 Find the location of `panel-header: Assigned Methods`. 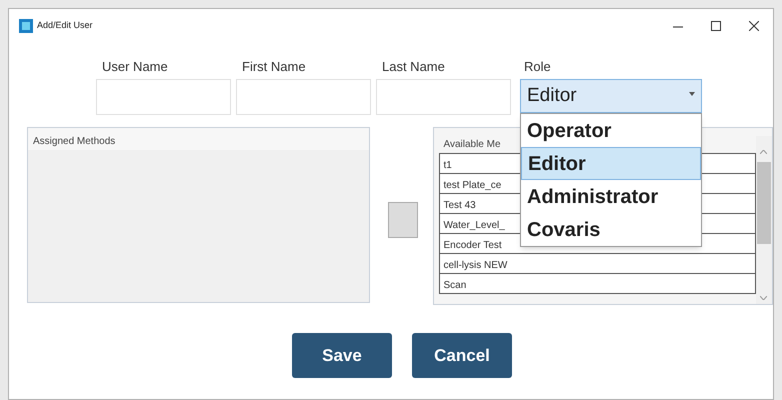

panel-header: Assigned Methods is located at coordinates (198, 139).